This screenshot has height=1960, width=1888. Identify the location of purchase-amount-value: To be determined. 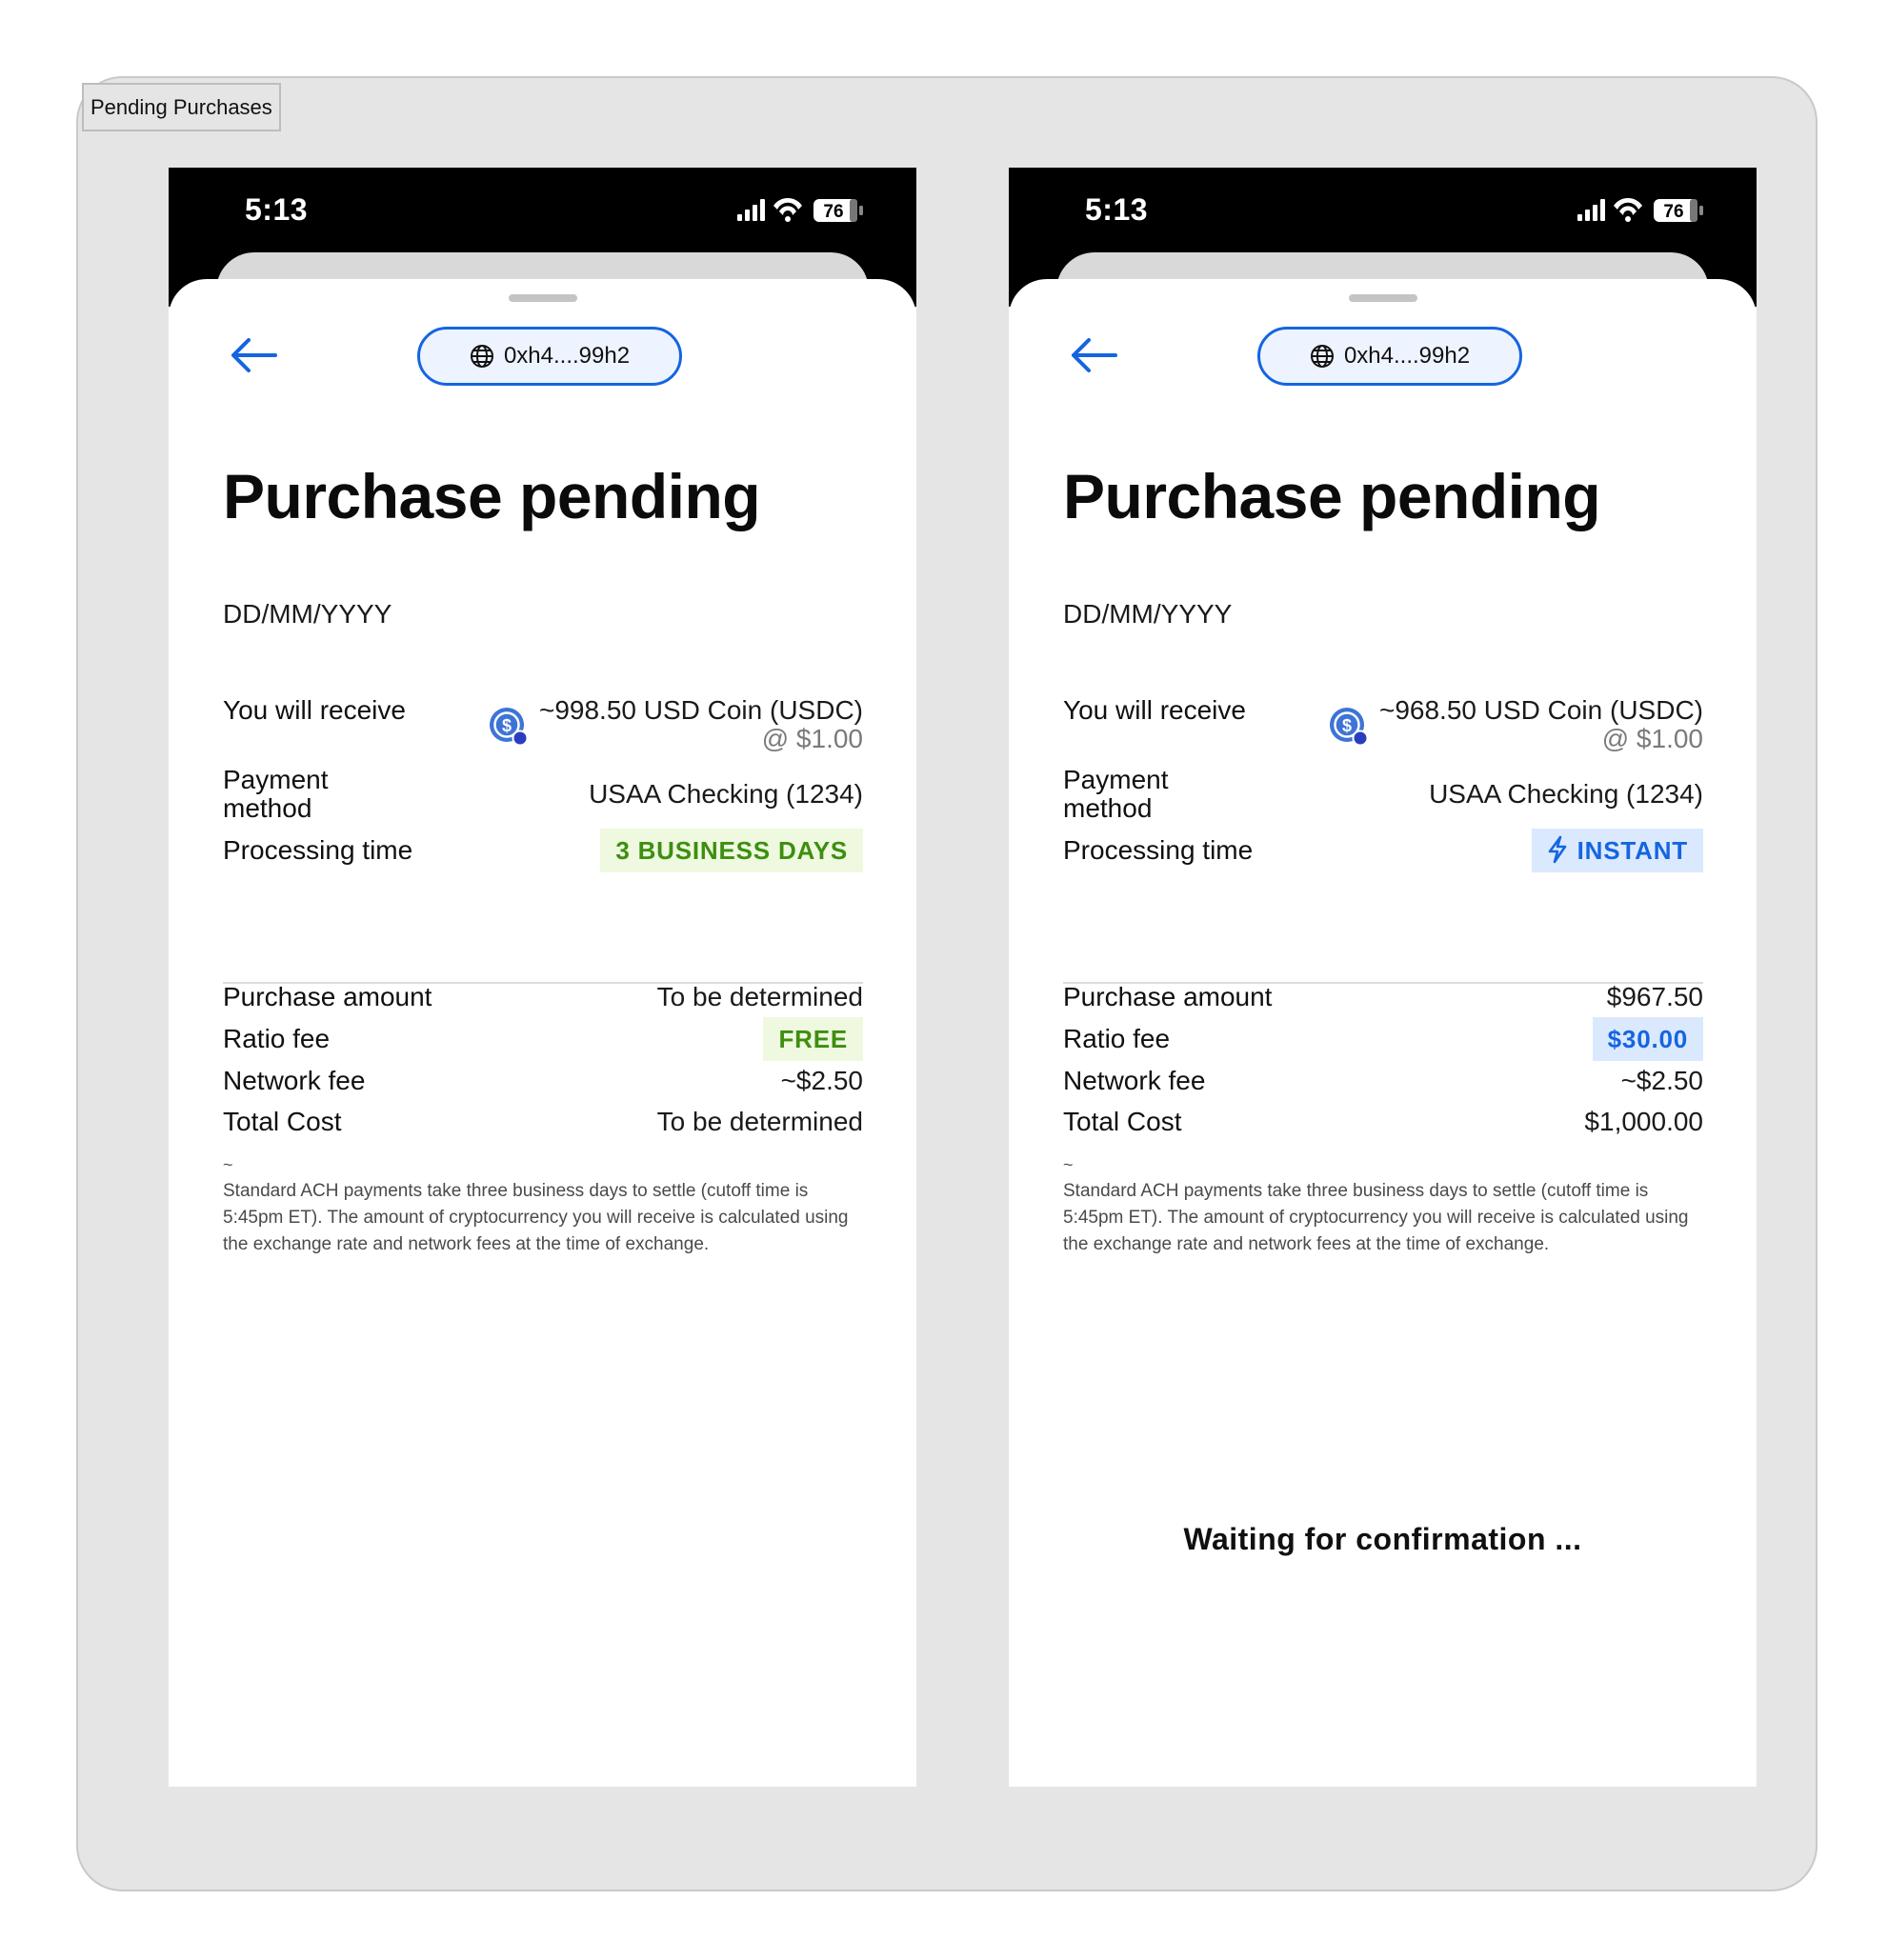
(759, 996).